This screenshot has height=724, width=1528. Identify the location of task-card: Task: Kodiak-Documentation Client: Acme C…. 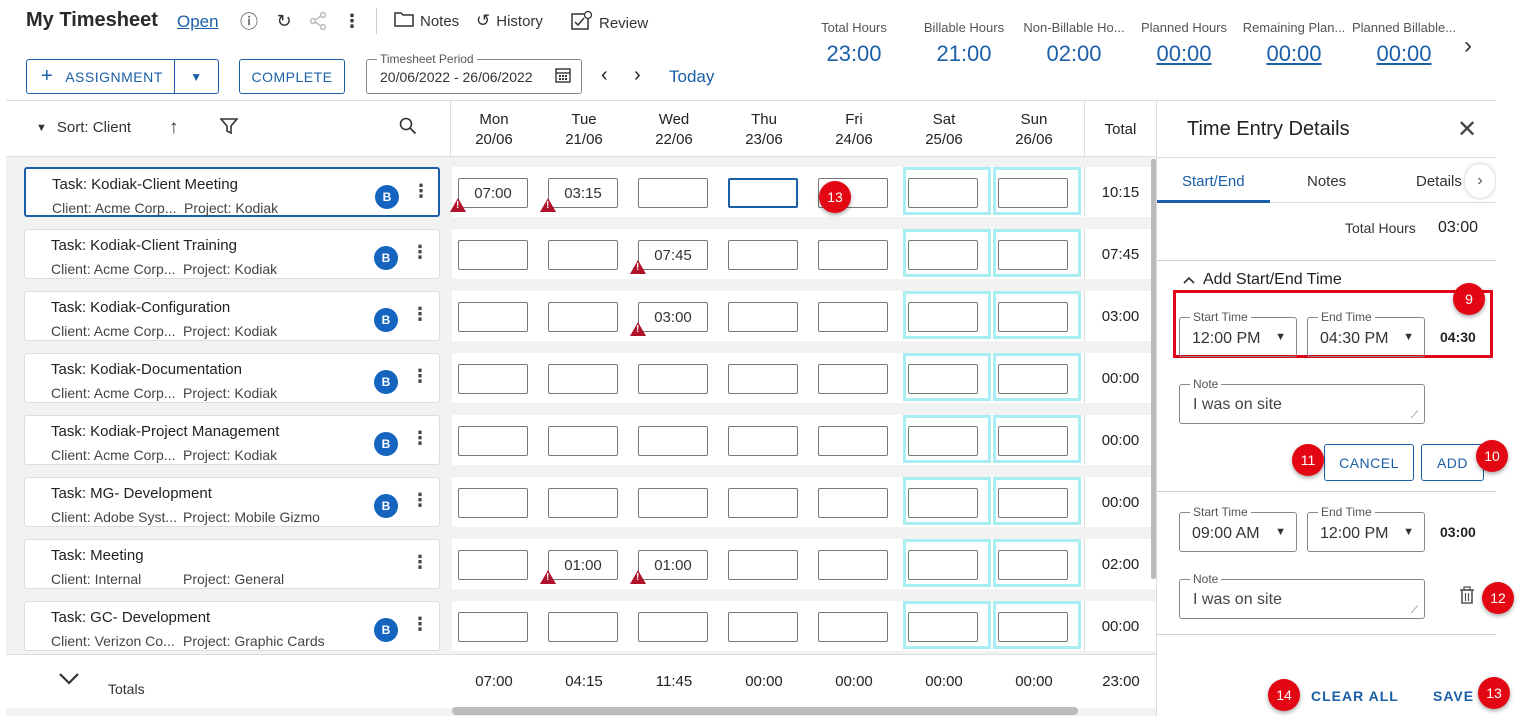
(232, 378).